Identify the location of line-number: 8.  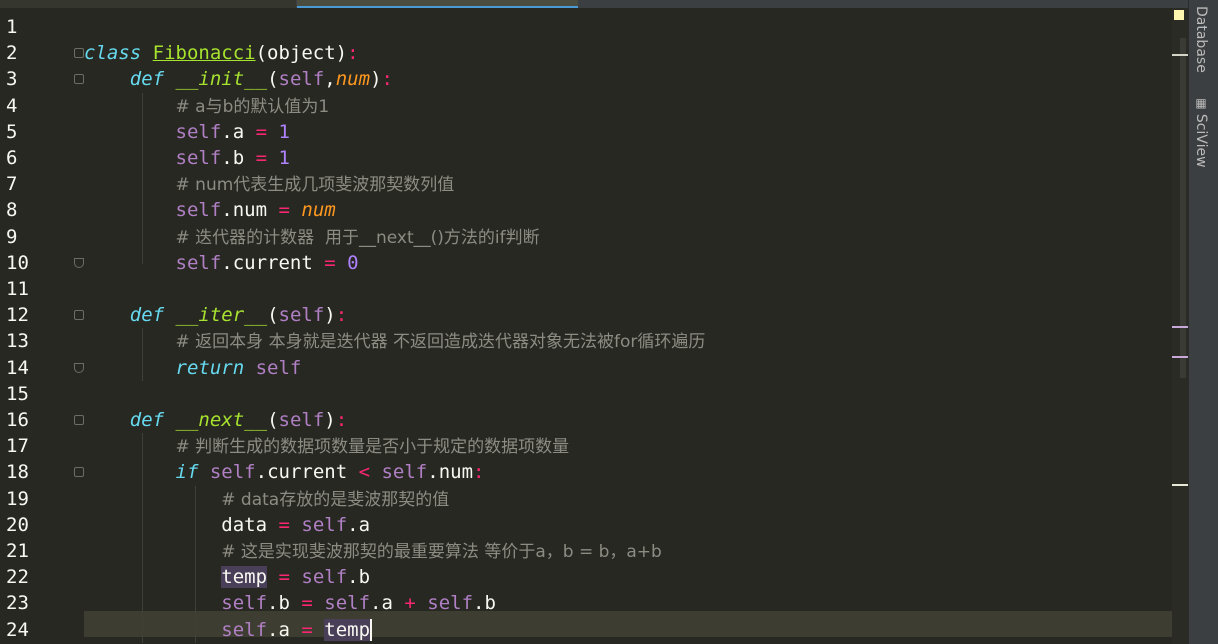
(12, 210).